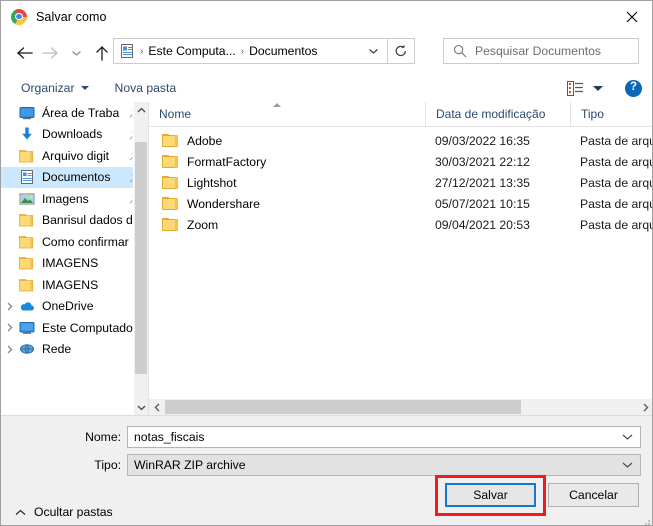 The width and height of the screenshot is (653, 526). What do you see at coordinates (74, 156) in the screenshot?
I see `sidebar-item-arquivo-digit: Arquivo digit` at bounding box center [74, 156].